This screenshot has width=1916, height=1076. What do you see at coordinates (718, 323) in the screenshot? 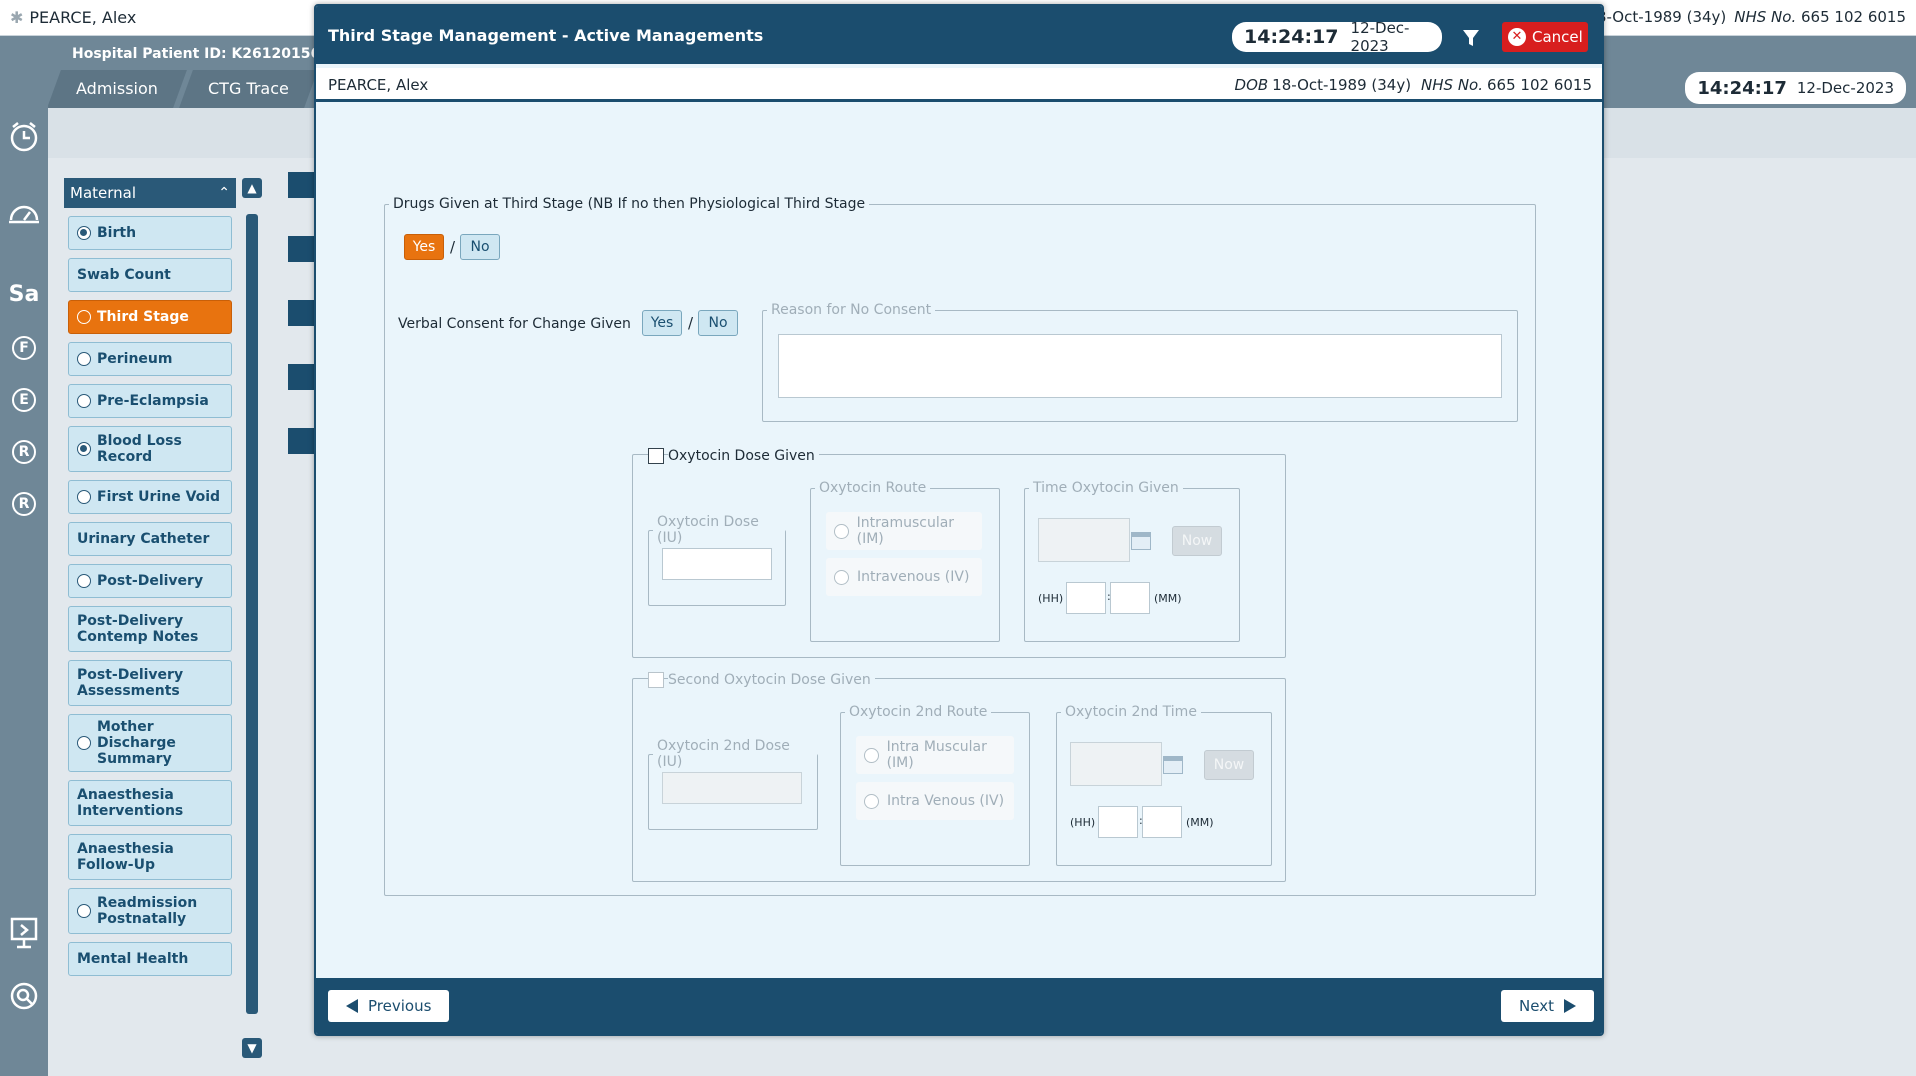
I see `consent-no-button: No` at bounding box center [718, 323].